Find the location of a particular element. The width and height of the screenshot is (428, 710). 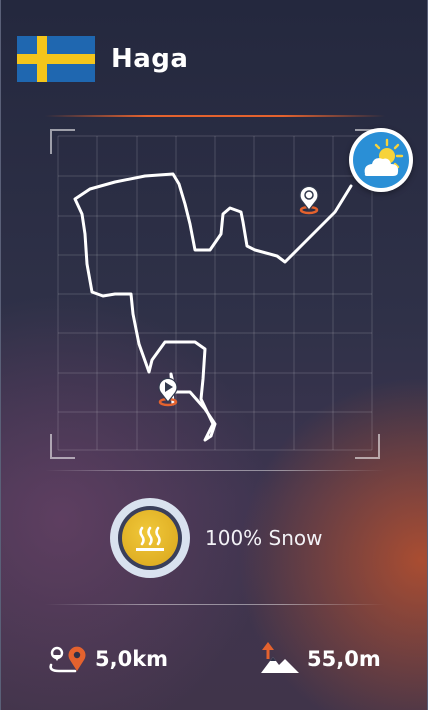

elevation-icon is located at coordinates (280, 657).